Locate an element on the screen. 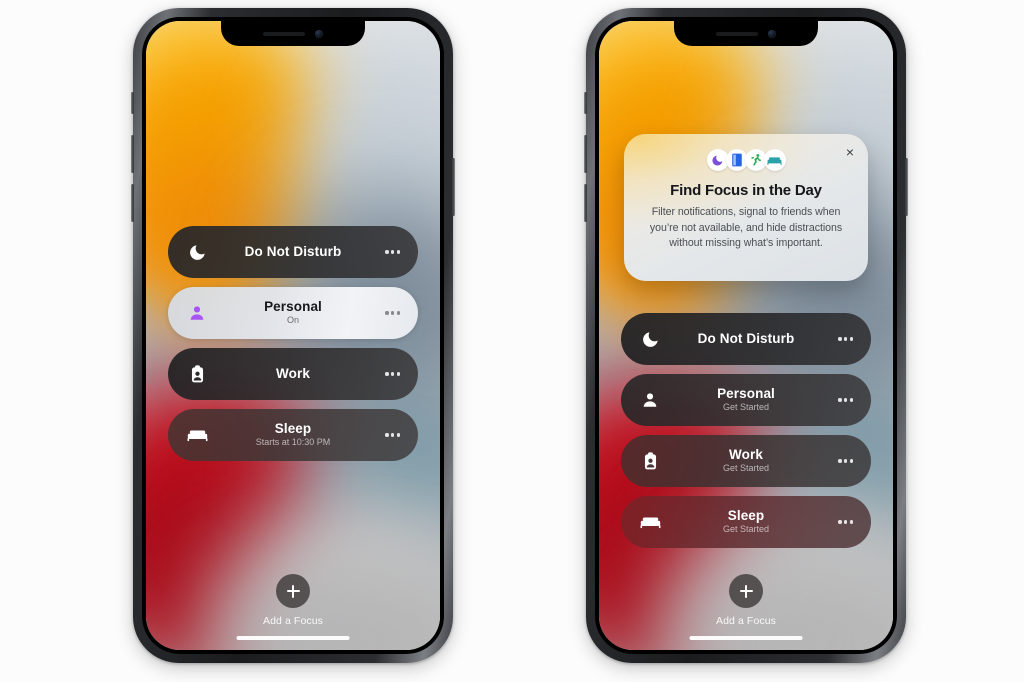 Image resolution: width=1024 pixels, height=682 pixels. focus-row-sleep: Sleep Get Started is located at coordinates (746, 522).